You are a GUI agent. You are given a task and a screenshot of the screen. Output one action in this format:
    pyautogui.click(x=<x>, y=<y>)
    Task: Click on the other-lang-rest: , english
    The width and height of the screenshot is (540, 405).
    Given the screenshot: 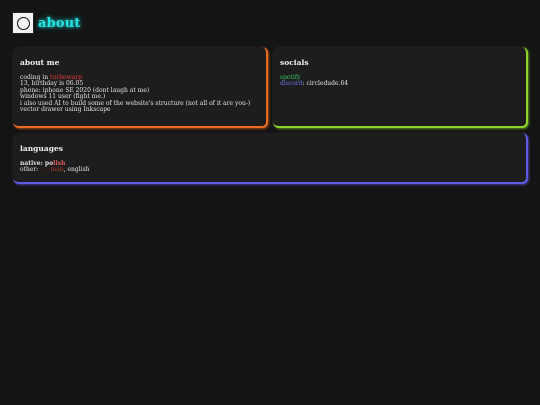 What is the action you would take?
    pyautogui.click(x=76, y=170)
    